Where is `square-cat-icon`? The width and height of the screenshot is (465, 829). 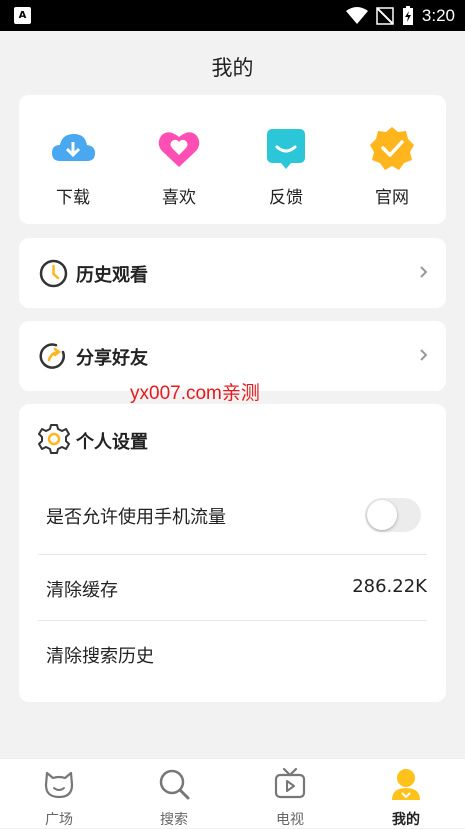 square-cat-icon is located at coordinates (59, 785).